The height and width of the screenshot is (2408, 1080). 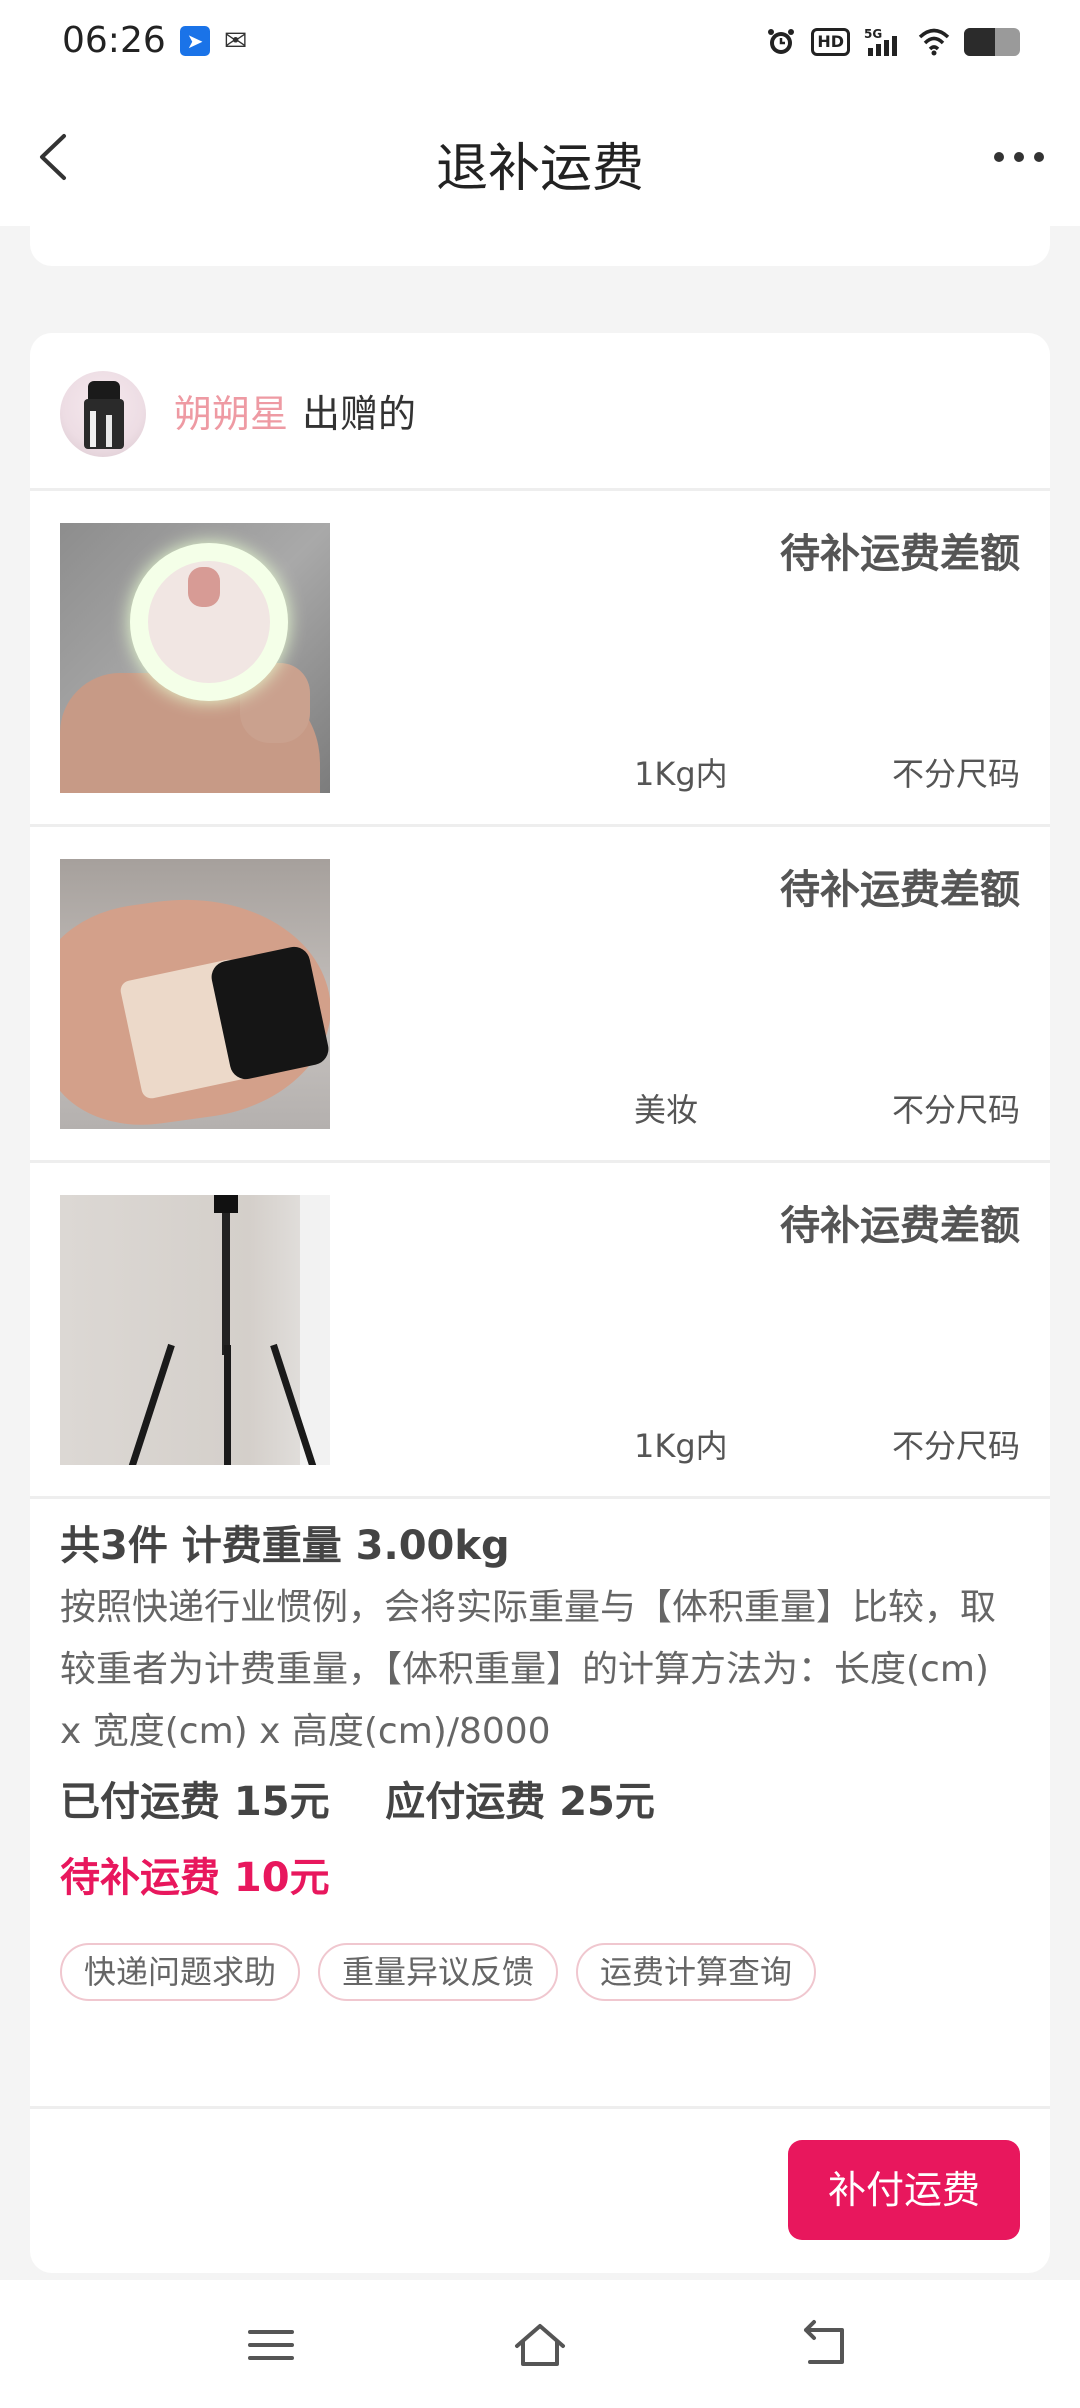 I want to click on status-icons: HD 5G, so click(x=892, y=42).